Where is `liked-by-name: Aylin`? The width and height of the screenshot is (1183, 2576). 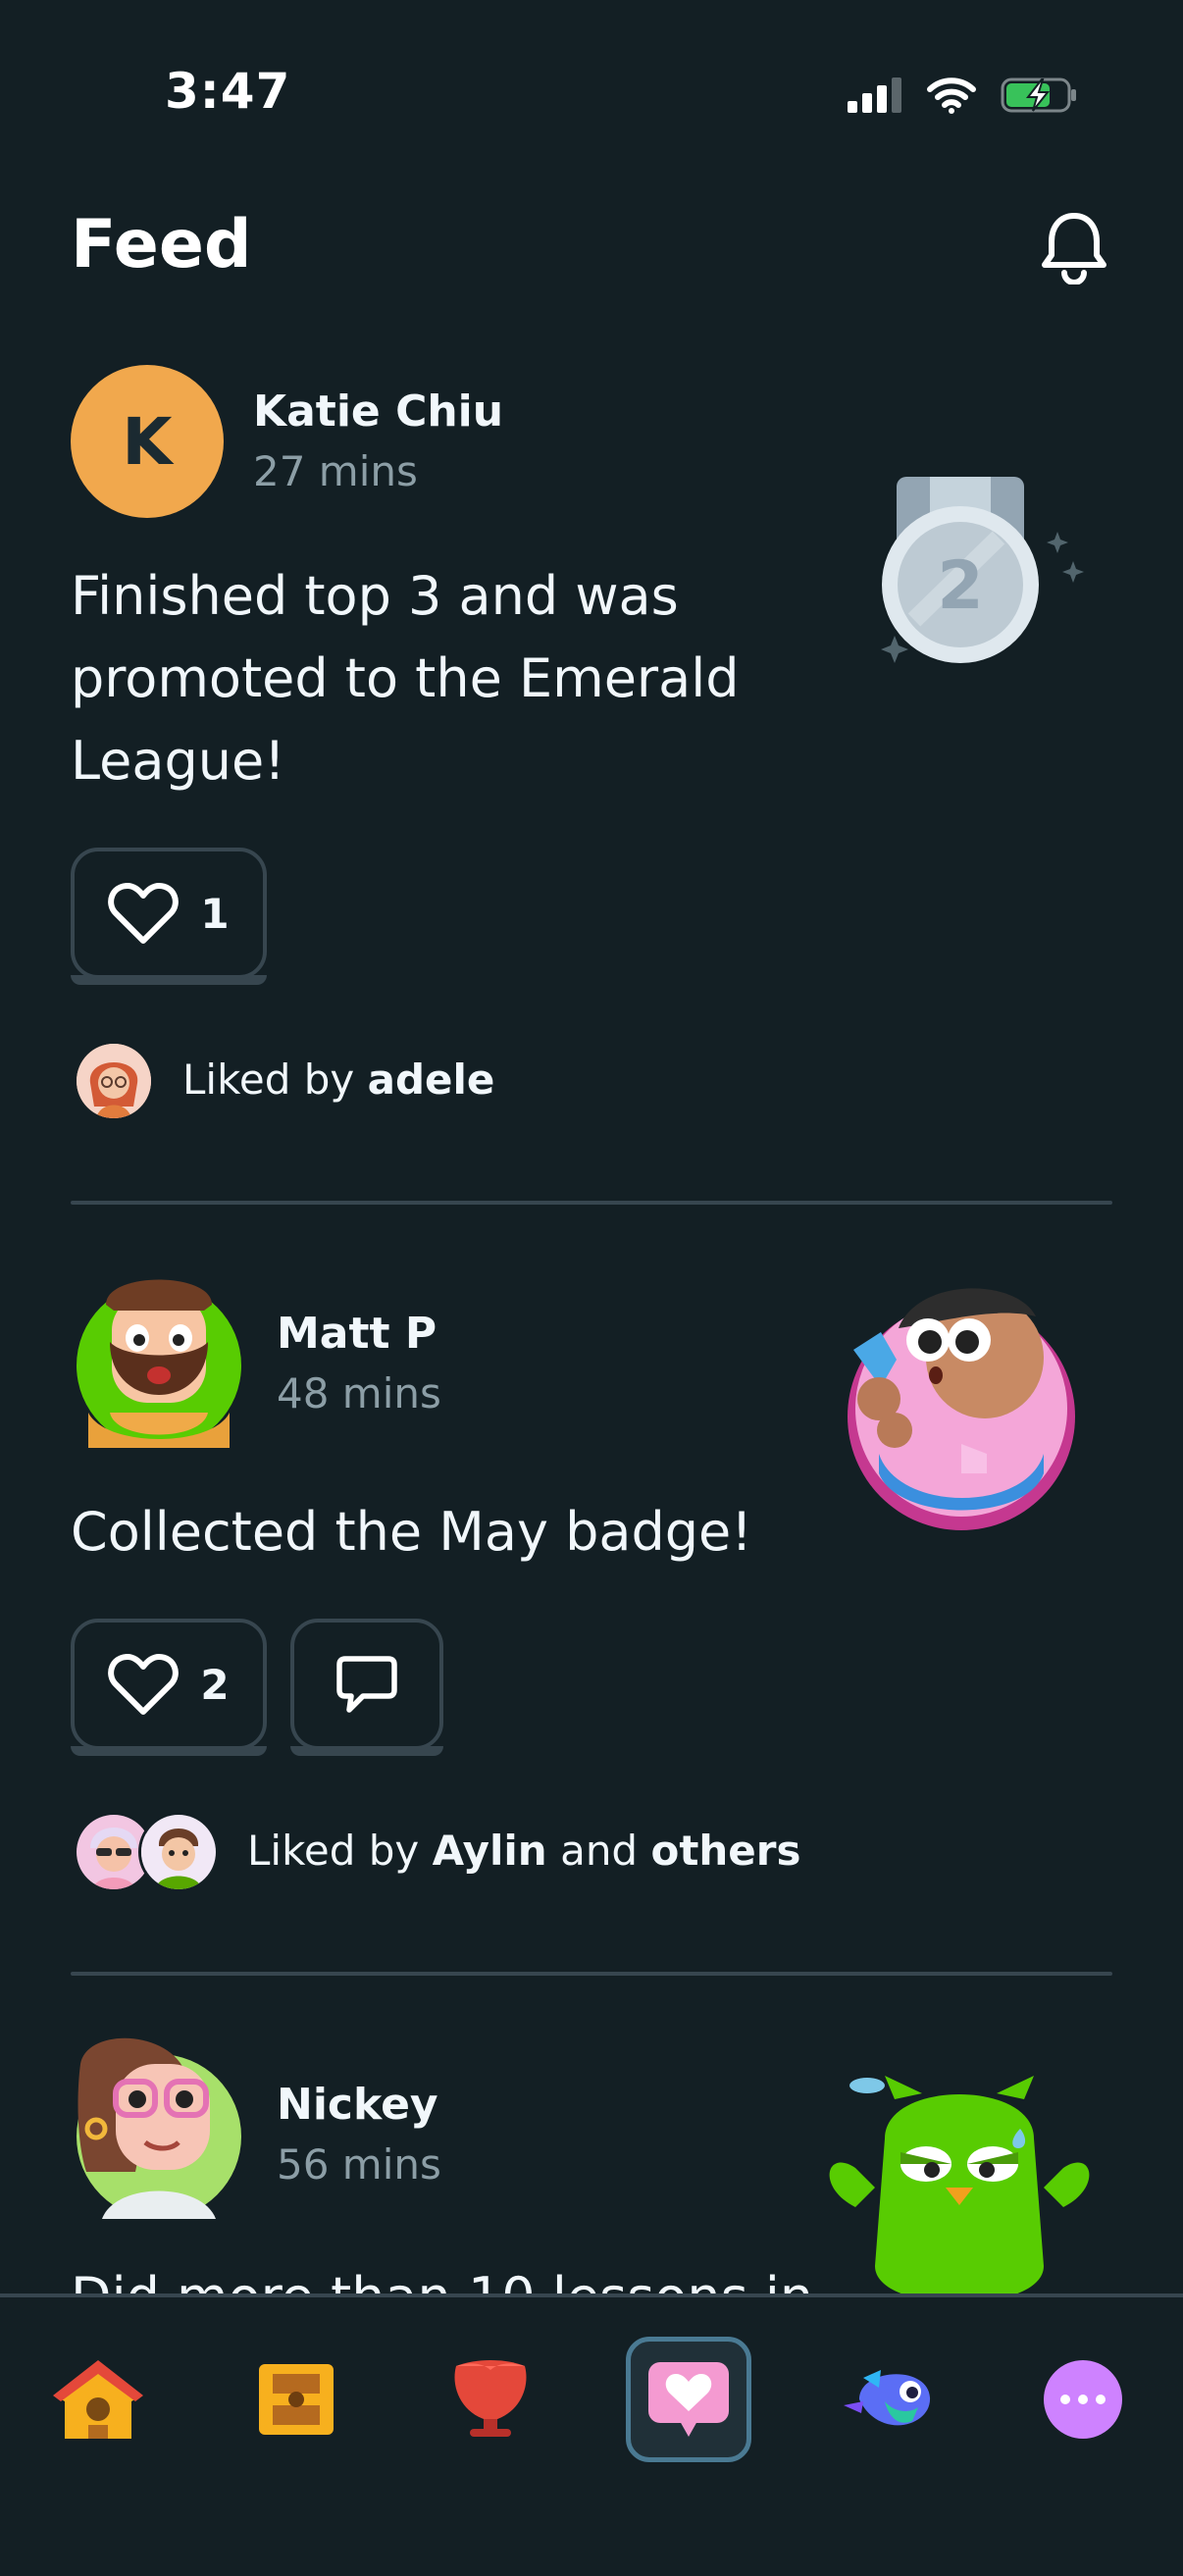 liked-by-name: Aylin is located at coordinates (490, 1851).